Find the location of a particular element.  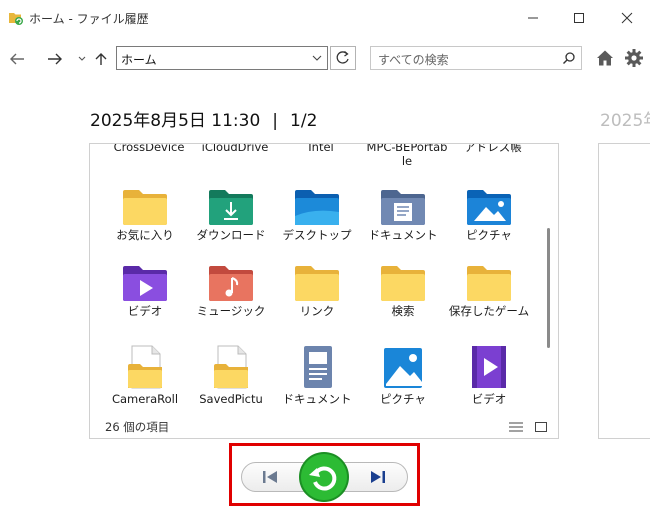

item-label: 検索 is located at coordinates (403, 311).